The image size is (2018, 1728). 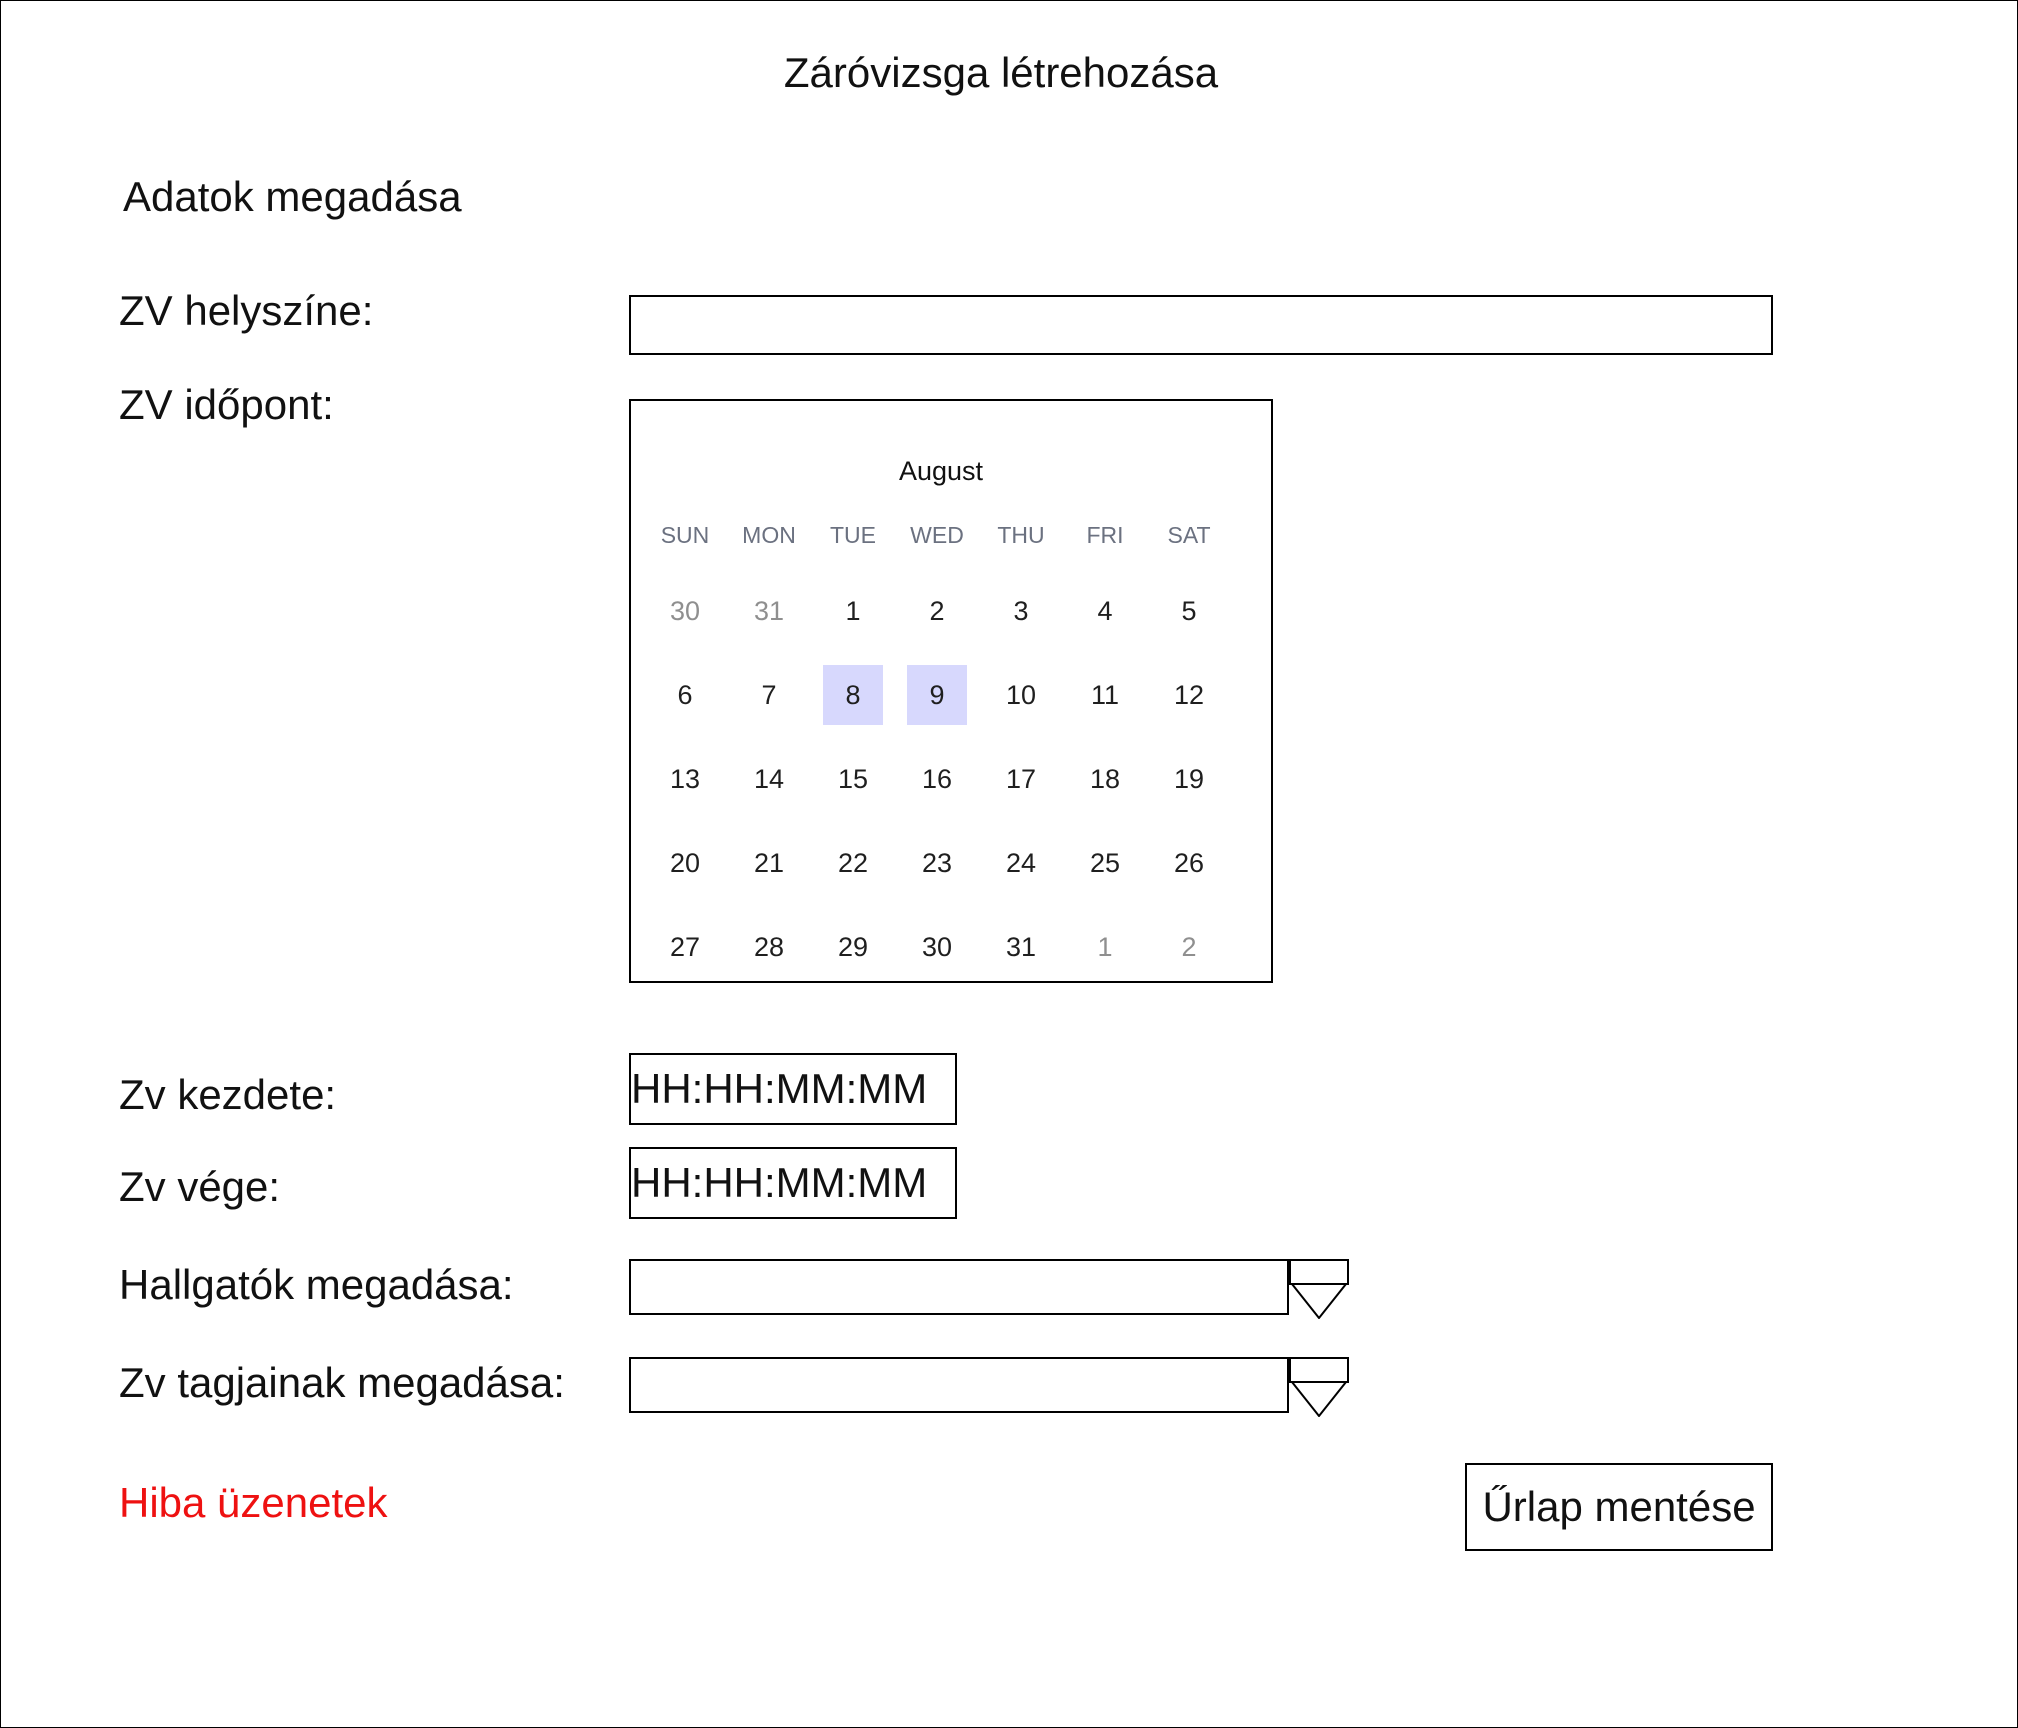 I want to click on calendar-day: 6, so click(x=685, y=695).